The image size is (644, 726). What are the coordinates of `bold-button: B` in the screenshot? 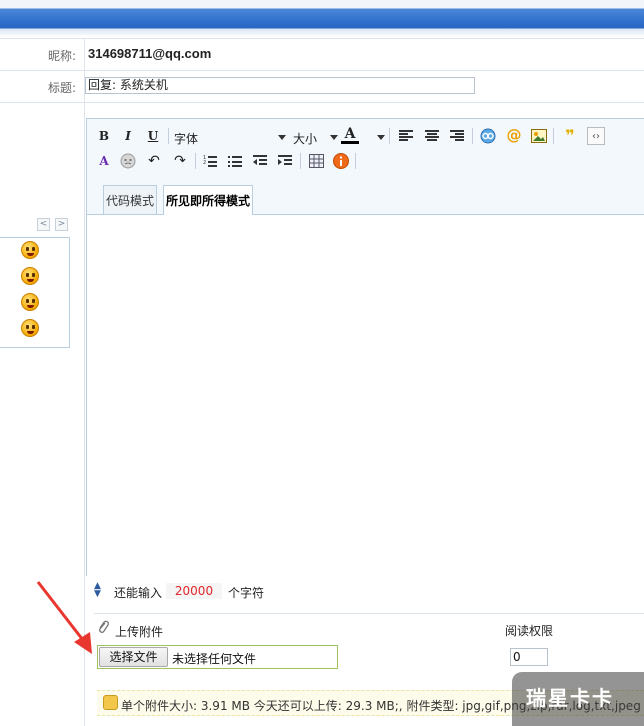 It's located at (104, 136).